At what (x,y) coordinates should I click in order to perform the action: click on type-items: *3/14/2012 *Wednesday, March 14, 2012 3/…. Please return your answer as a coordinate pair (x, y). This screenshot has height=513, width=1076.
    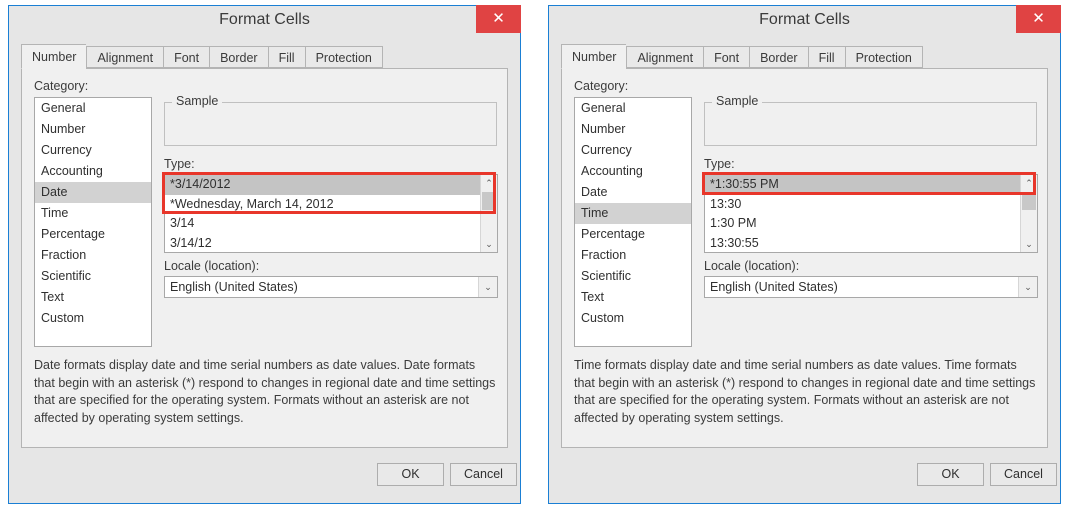
    Looking at the image, I should click on (322, 213).